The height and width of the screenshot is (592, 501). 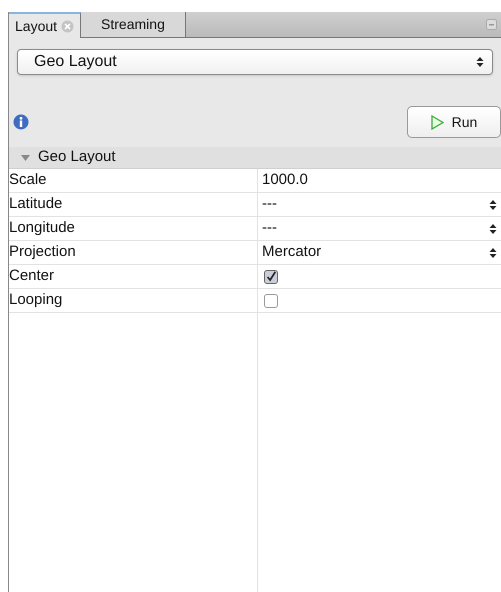 What do you see at coordinates (255, 62) in the screenshot?
I see `layout-dropdown: Geo Layout` at bounding box center [255, 62].